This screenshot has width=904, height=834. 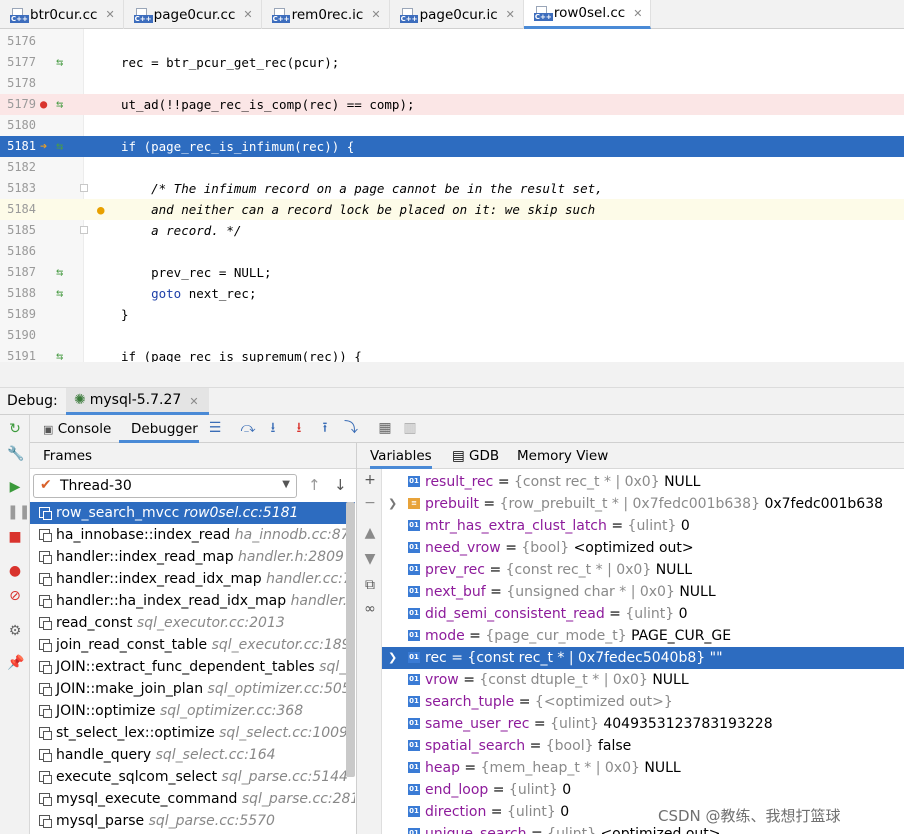 I want to click on debug-session-tab: ✺ mysql-5.7.27 ✕, so click(x=137, y=401).